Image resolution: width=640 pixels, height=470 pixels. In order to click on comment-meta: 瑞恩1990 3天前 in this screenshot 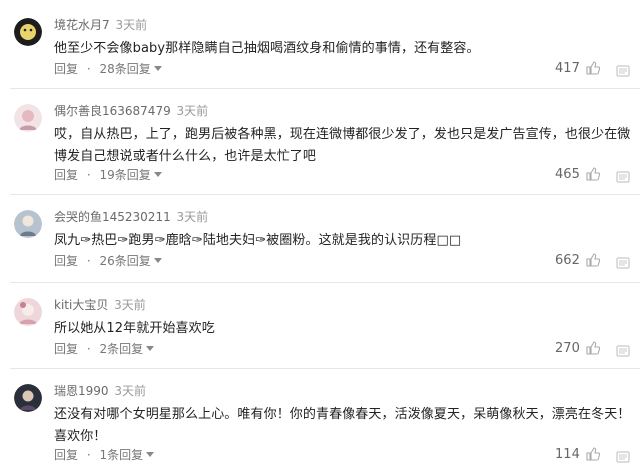, I will do `click(100, 391)`.